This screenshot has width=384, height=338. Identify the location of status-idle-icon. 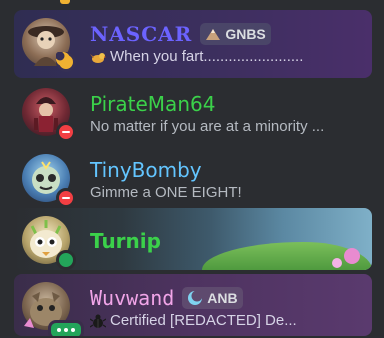
(66, 62).